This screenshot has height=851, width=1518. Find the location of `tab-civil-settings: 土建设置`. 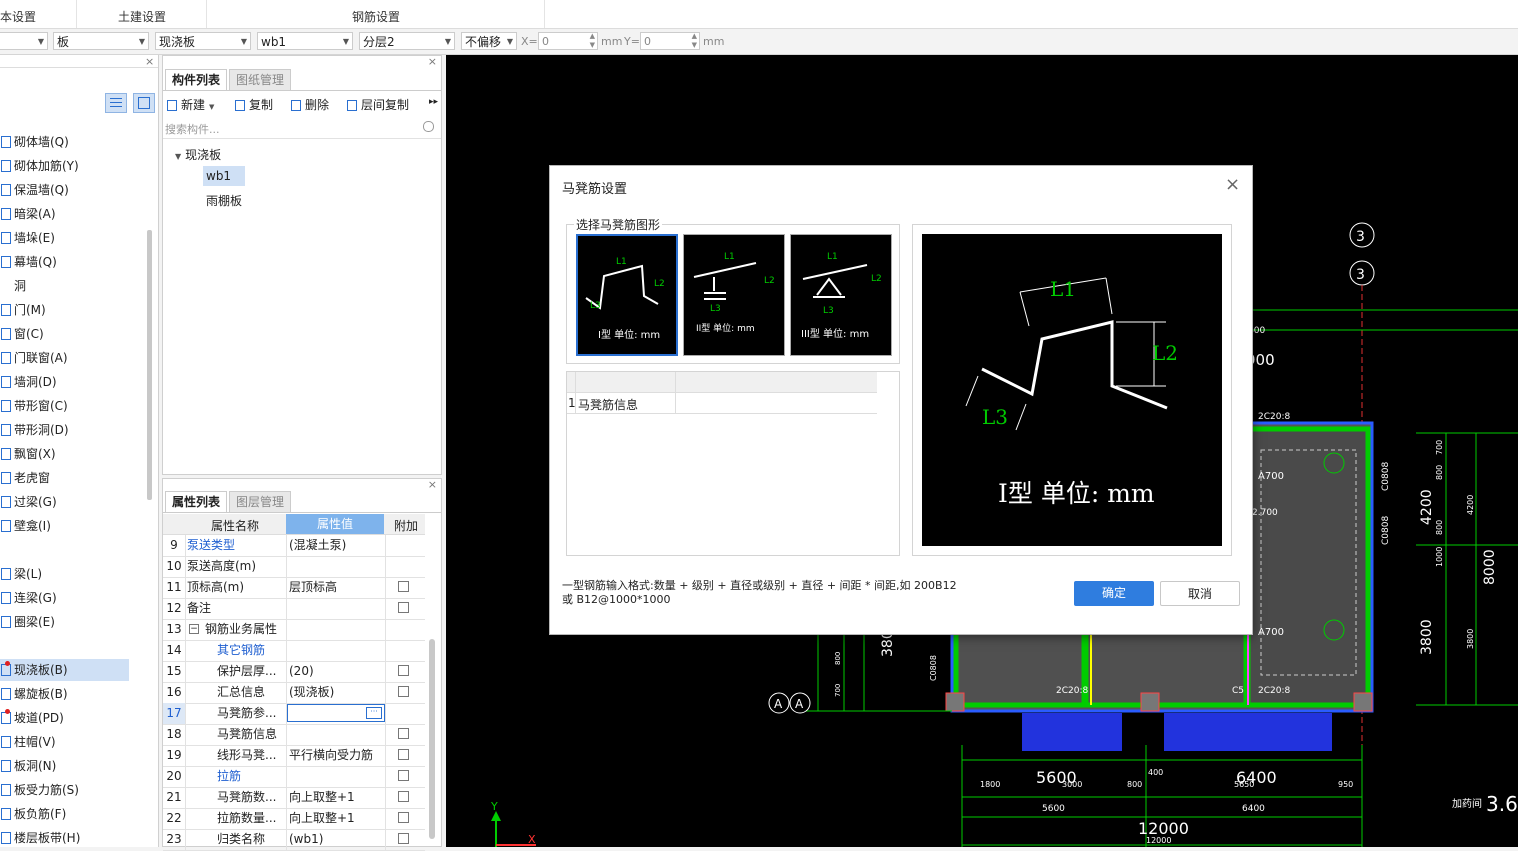

tab-civil-settings: 土建设置 is located at coordinates (142, 16).